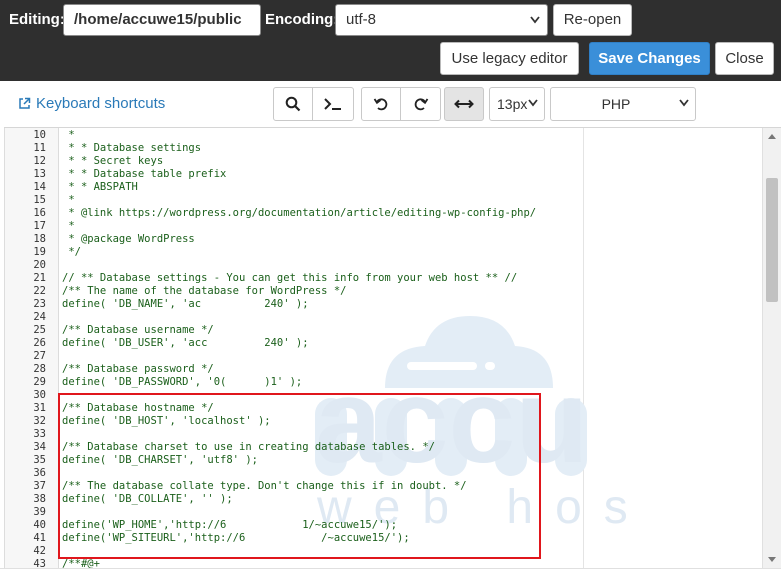 The height and width of the screenshot is (587, 781). I want to click on line-number: 34, so click(39, 447).